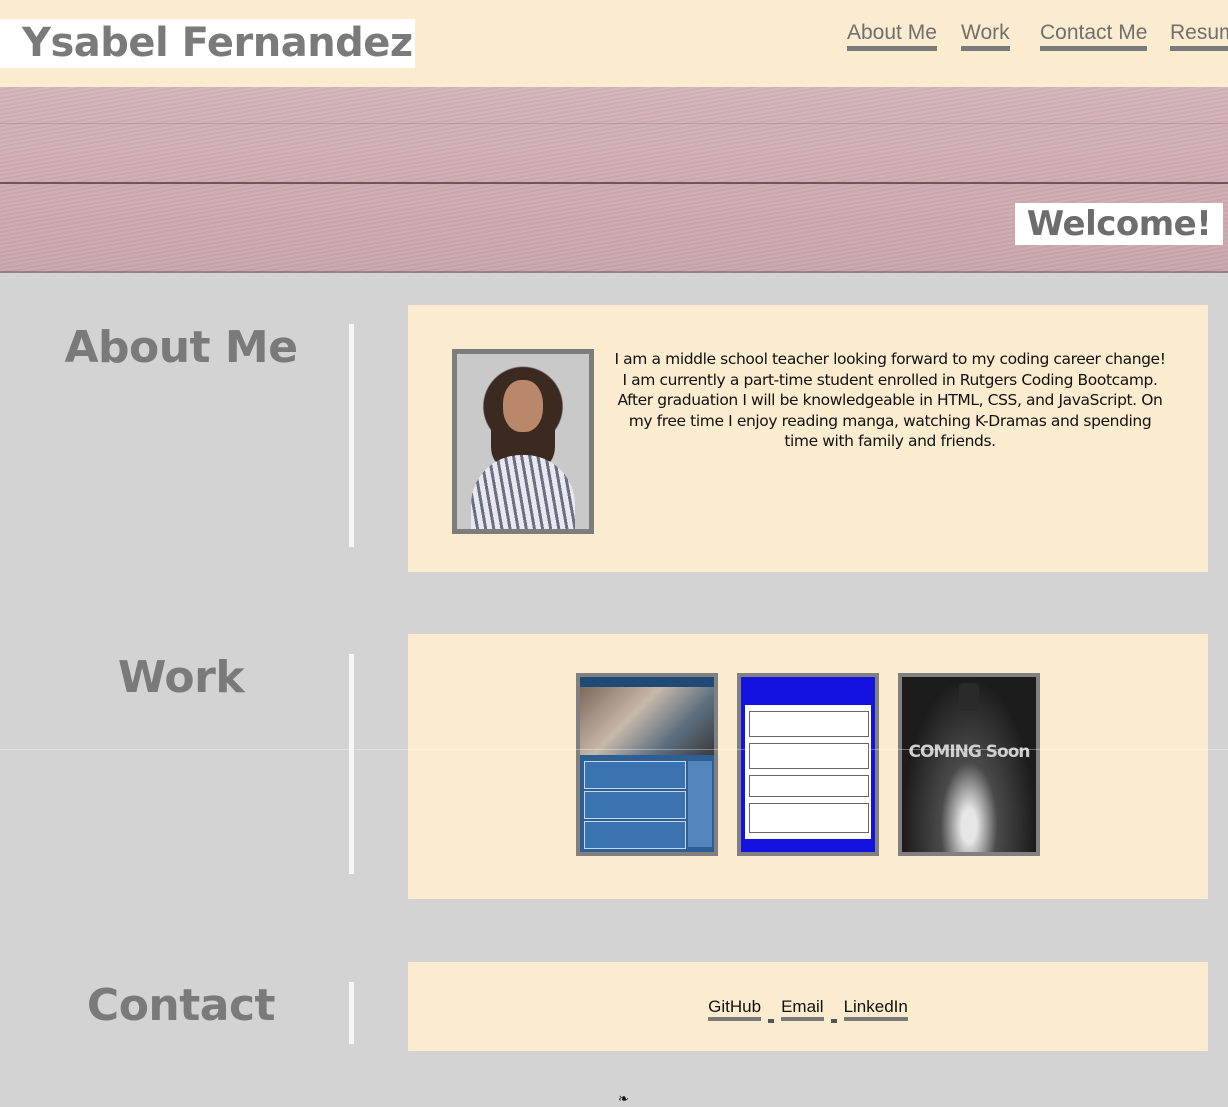 This screenshot has height=1107, width=1228. Describe the element at coordinates (1199, 35) in the screenshot. I see `nav-resume: Resum` at that location.